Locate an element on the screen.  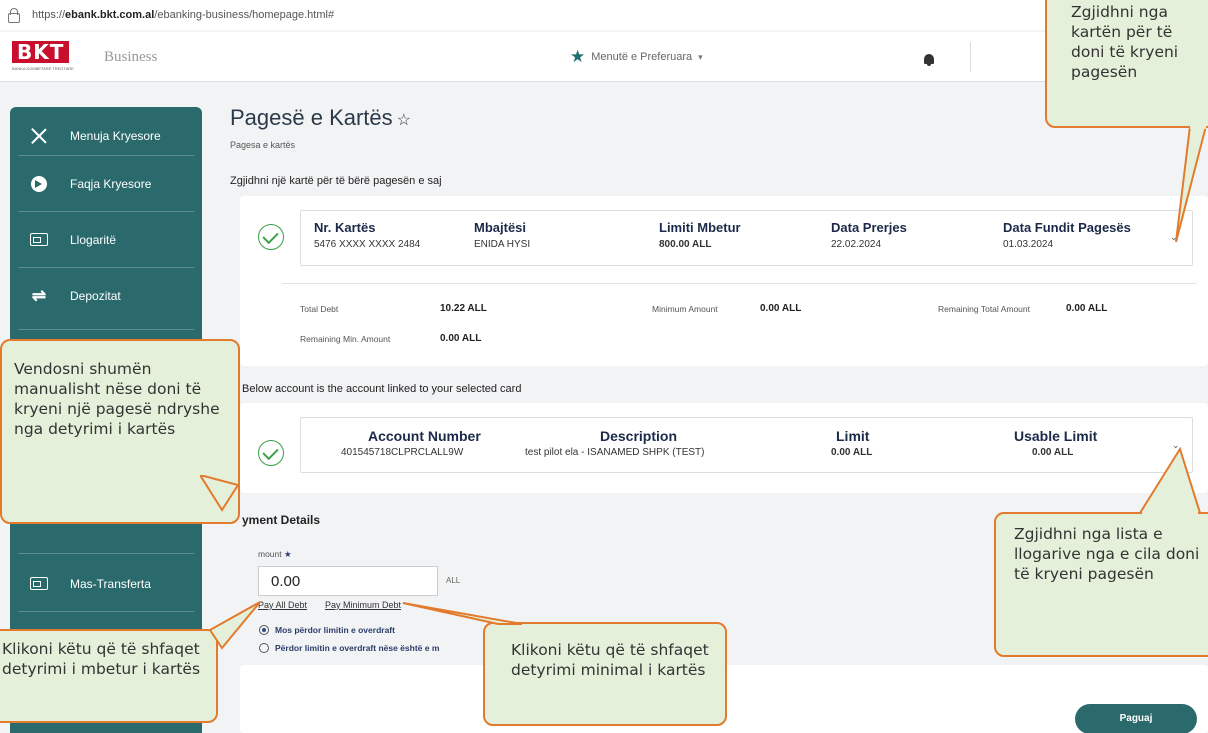
account-selector is located at coordinates (746, 445).